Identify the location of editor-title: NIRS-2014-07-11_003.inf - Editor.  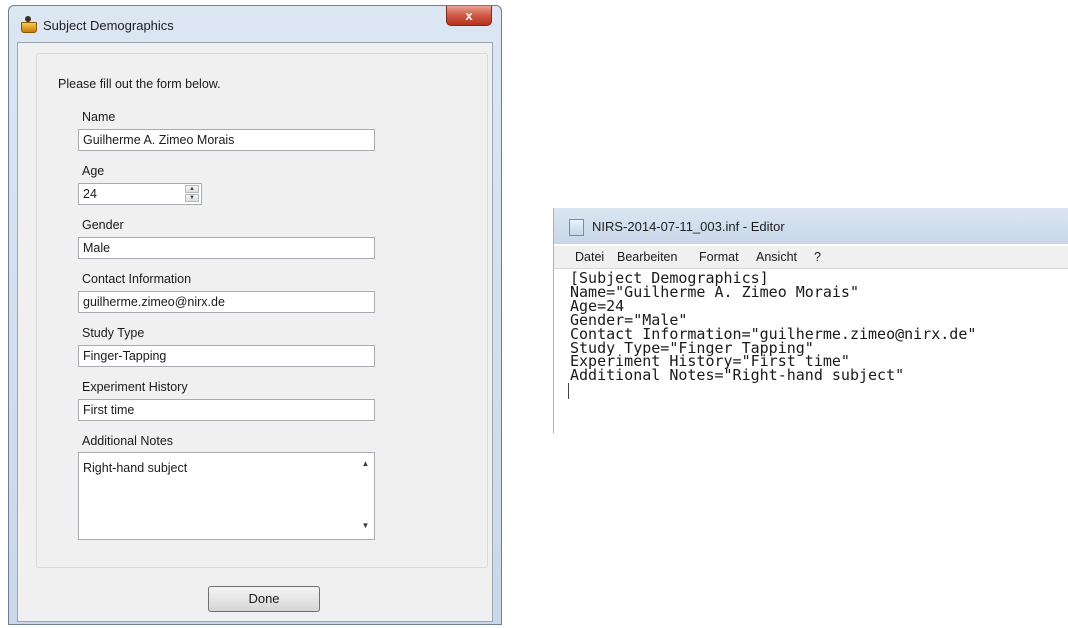
(688, 226).